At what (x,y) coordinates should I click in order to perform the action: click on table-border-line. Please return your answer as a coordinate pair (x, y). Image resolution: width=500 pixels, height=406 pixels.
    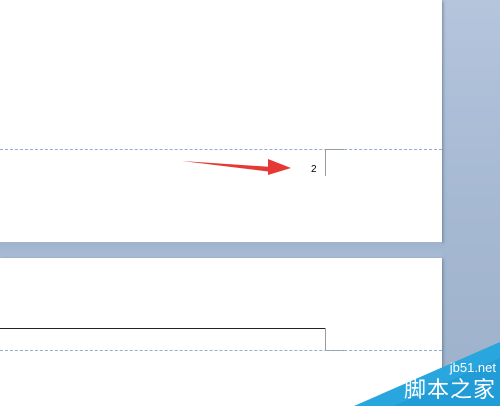
    Looking at the image, I should click on (162, 328).